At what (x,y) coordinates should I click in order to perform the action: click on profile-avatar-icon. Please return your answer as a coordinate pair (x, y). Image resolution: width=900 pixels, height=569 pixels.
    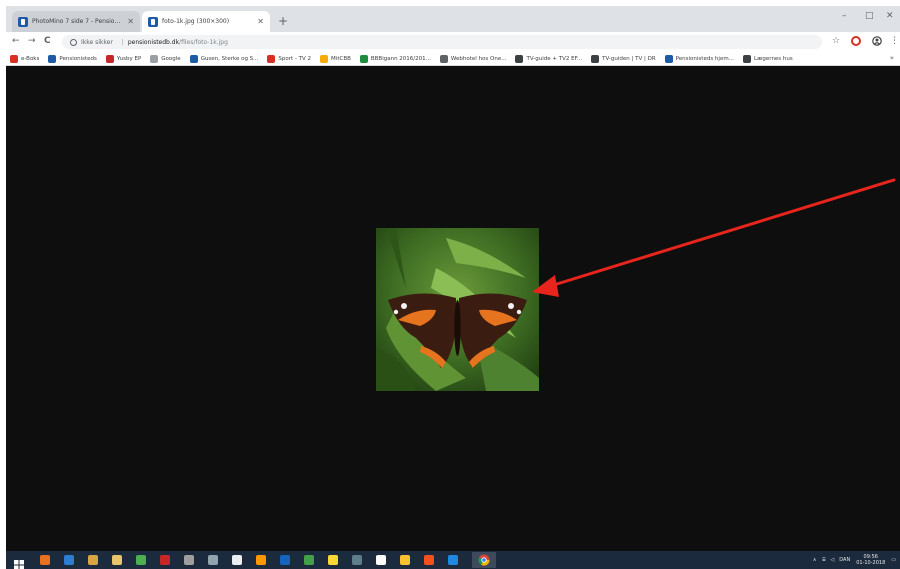
    Looking at the image, I should click on (877, 42).